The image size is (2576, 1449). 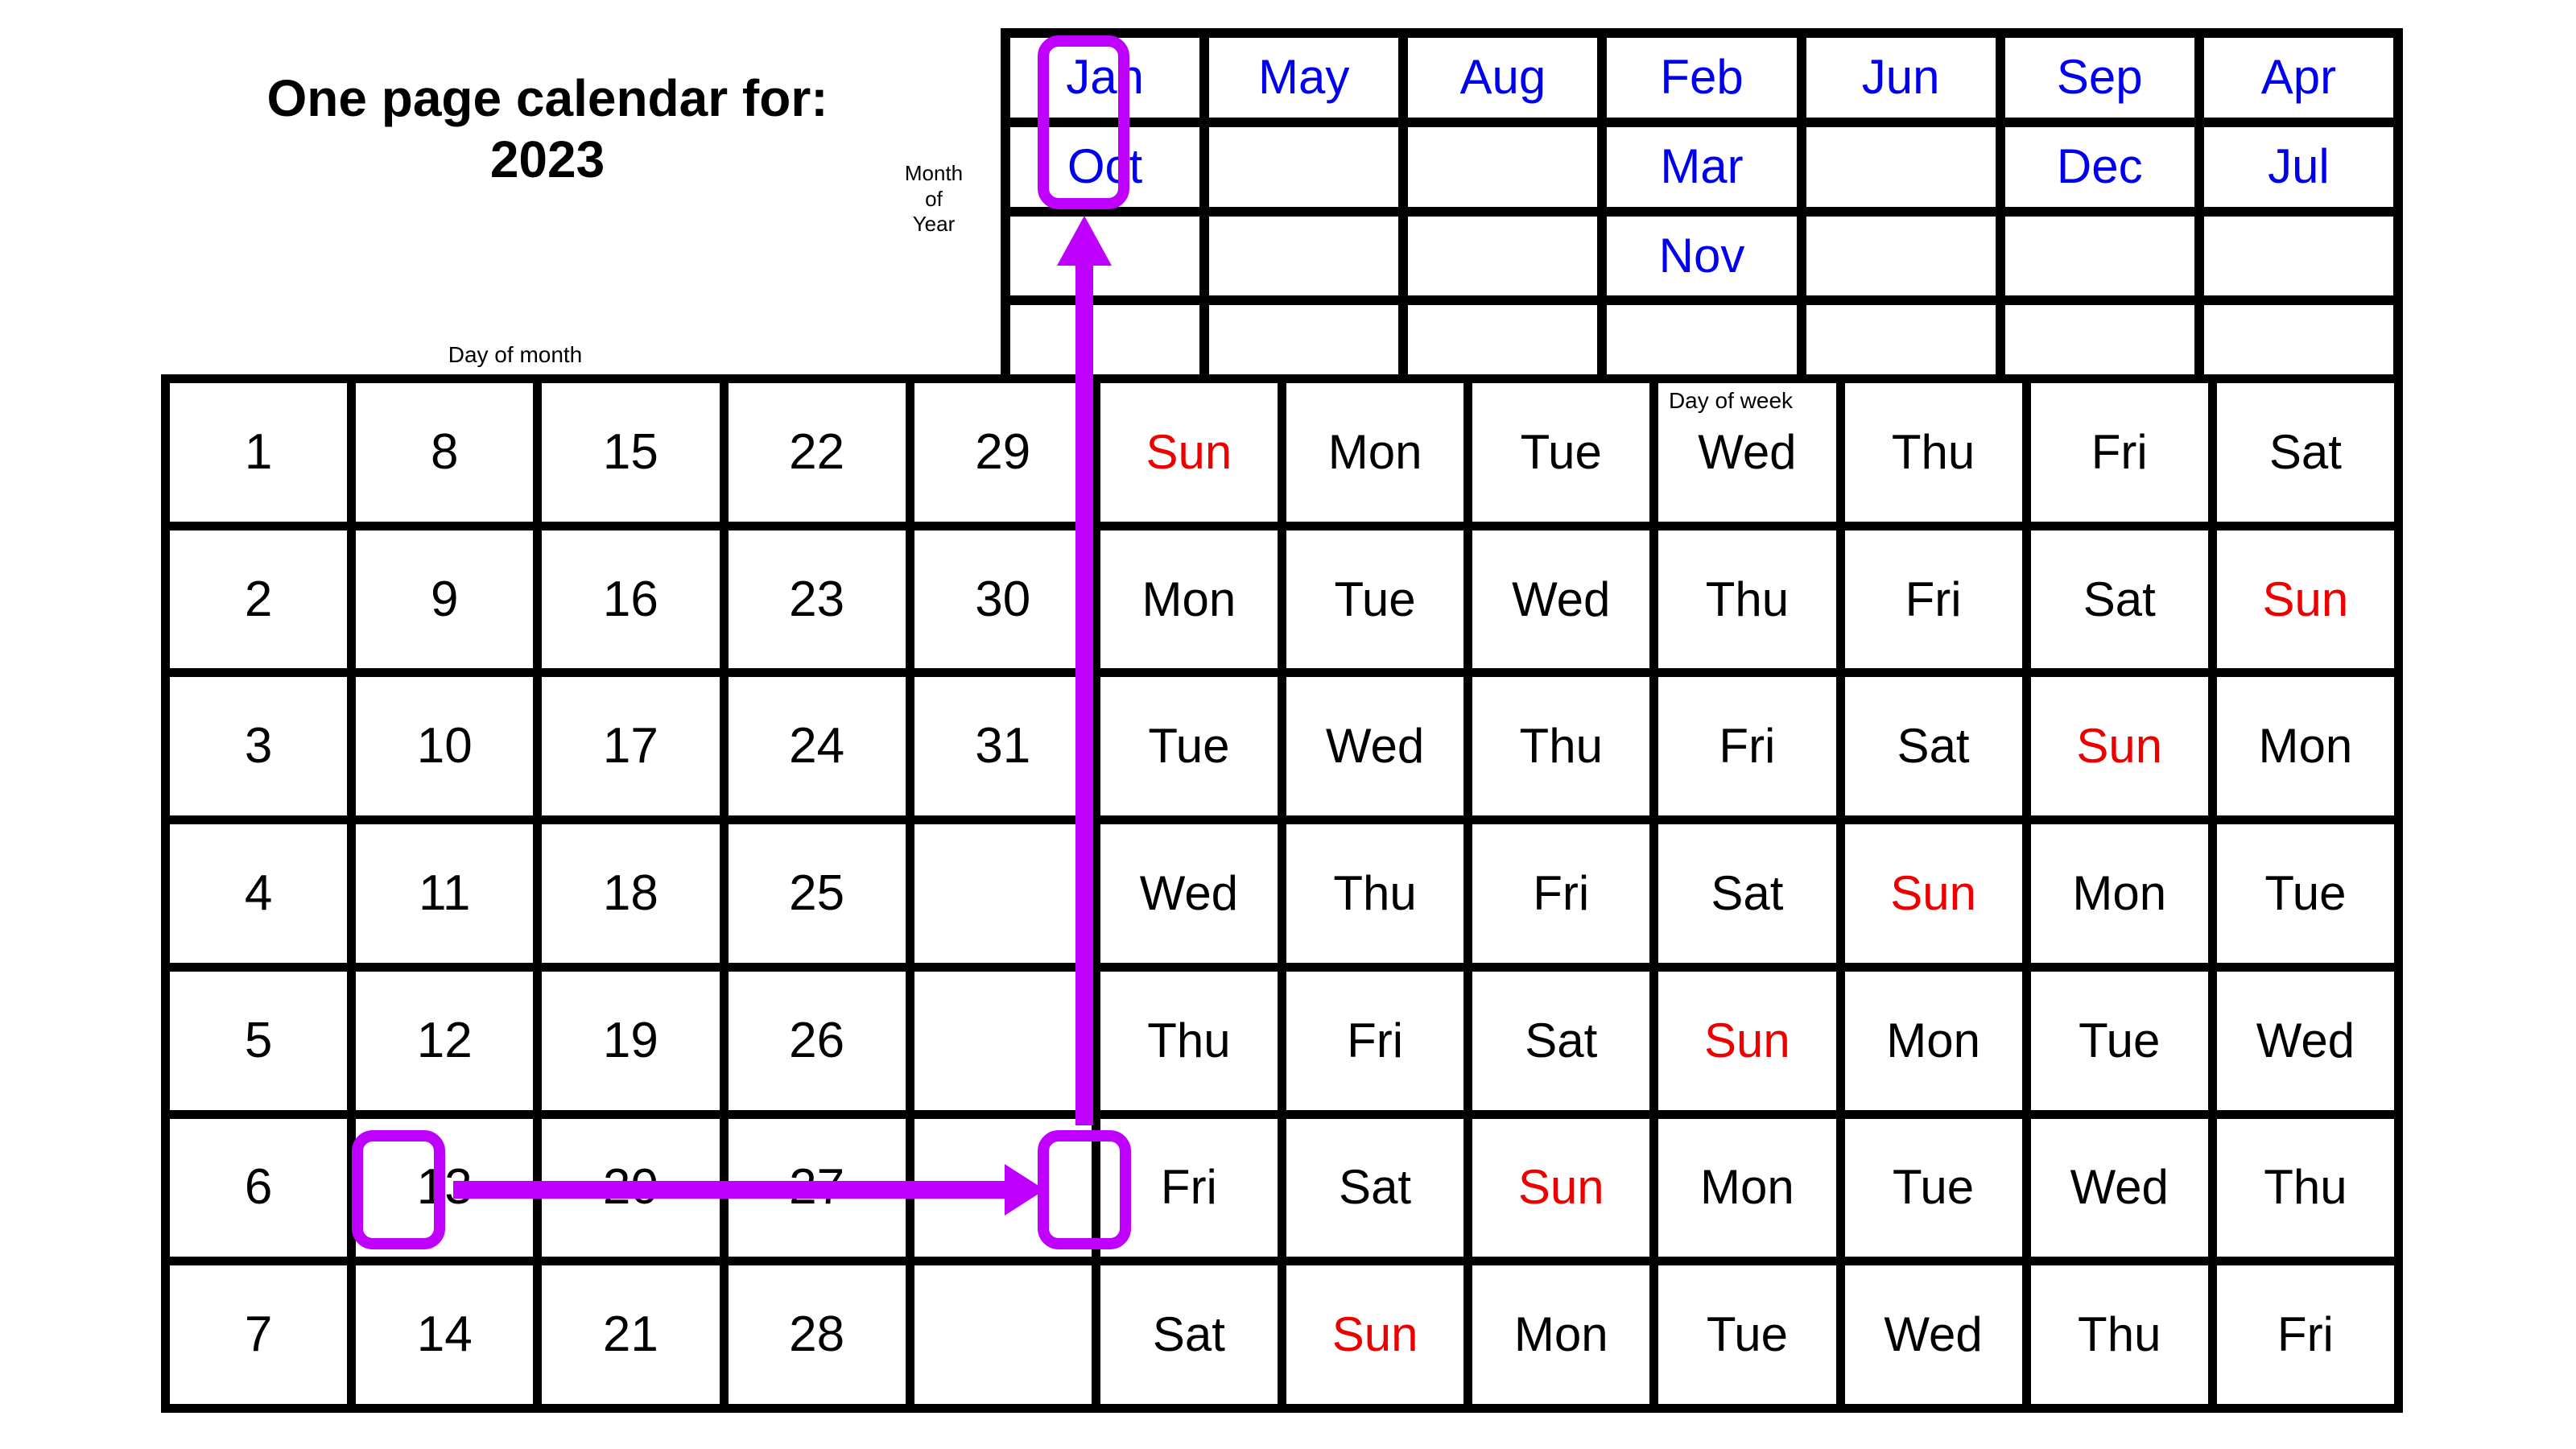 I want to click on day-of-month-cell-15: 15, so click(x=631, y=452).